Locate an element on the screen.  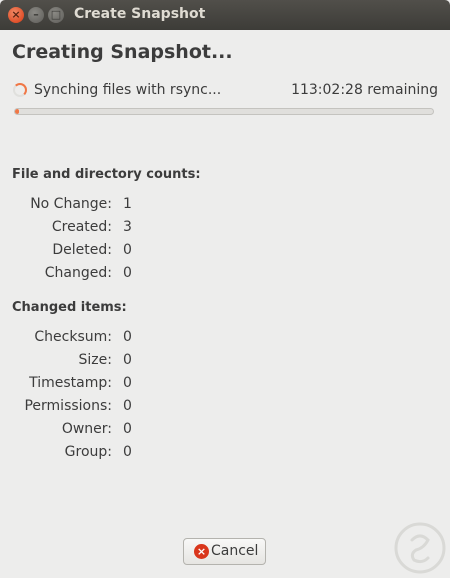
changed-label: Checksum: is located at coordinates (73, 337).